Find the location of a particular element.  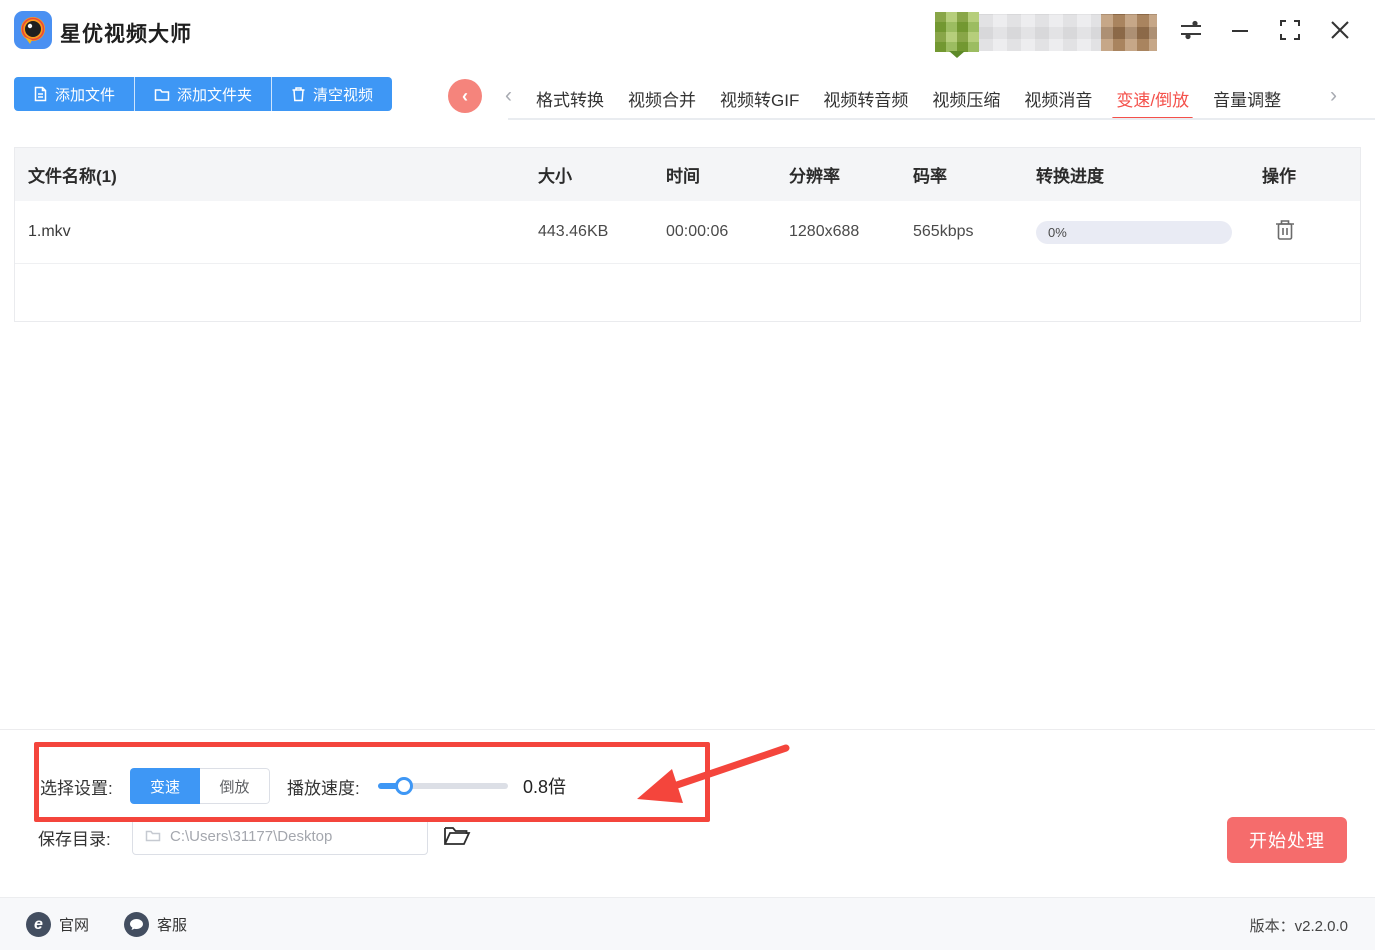

close-button is located at coordinates (1340, 30).